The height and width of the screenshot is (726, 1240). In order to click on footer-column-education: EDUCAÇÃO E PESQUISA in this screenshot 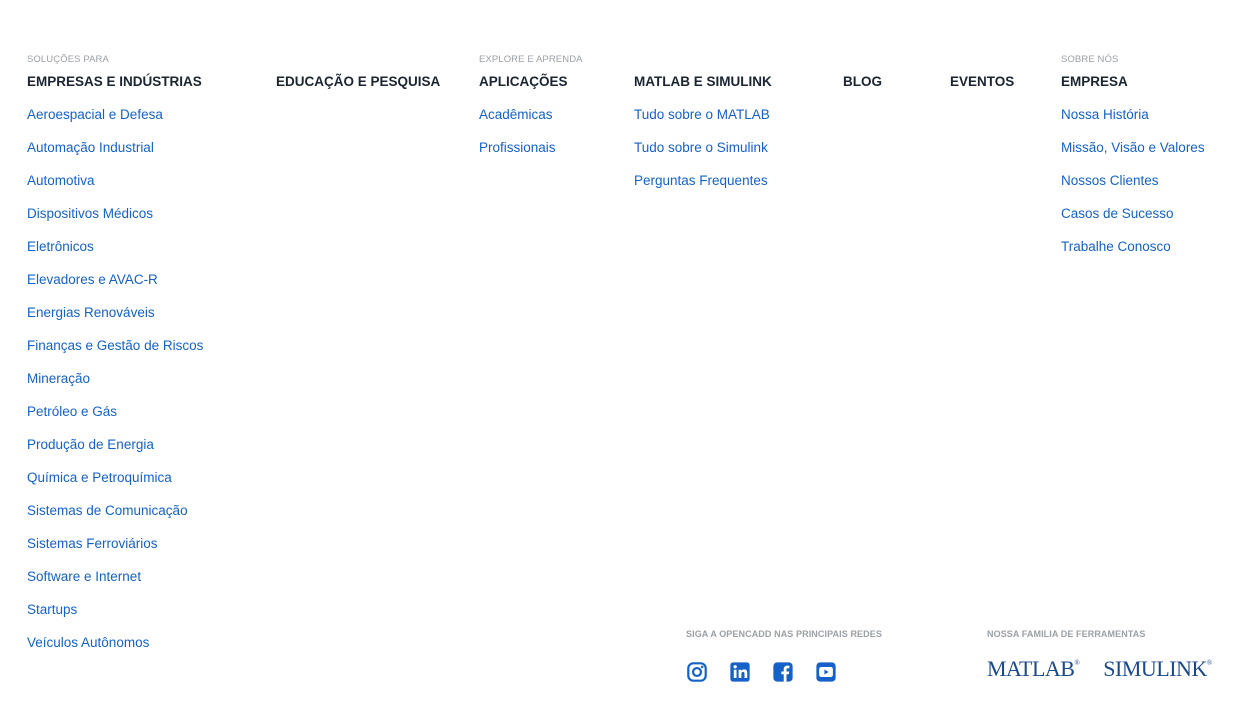, I will do `click(358, 72)`.